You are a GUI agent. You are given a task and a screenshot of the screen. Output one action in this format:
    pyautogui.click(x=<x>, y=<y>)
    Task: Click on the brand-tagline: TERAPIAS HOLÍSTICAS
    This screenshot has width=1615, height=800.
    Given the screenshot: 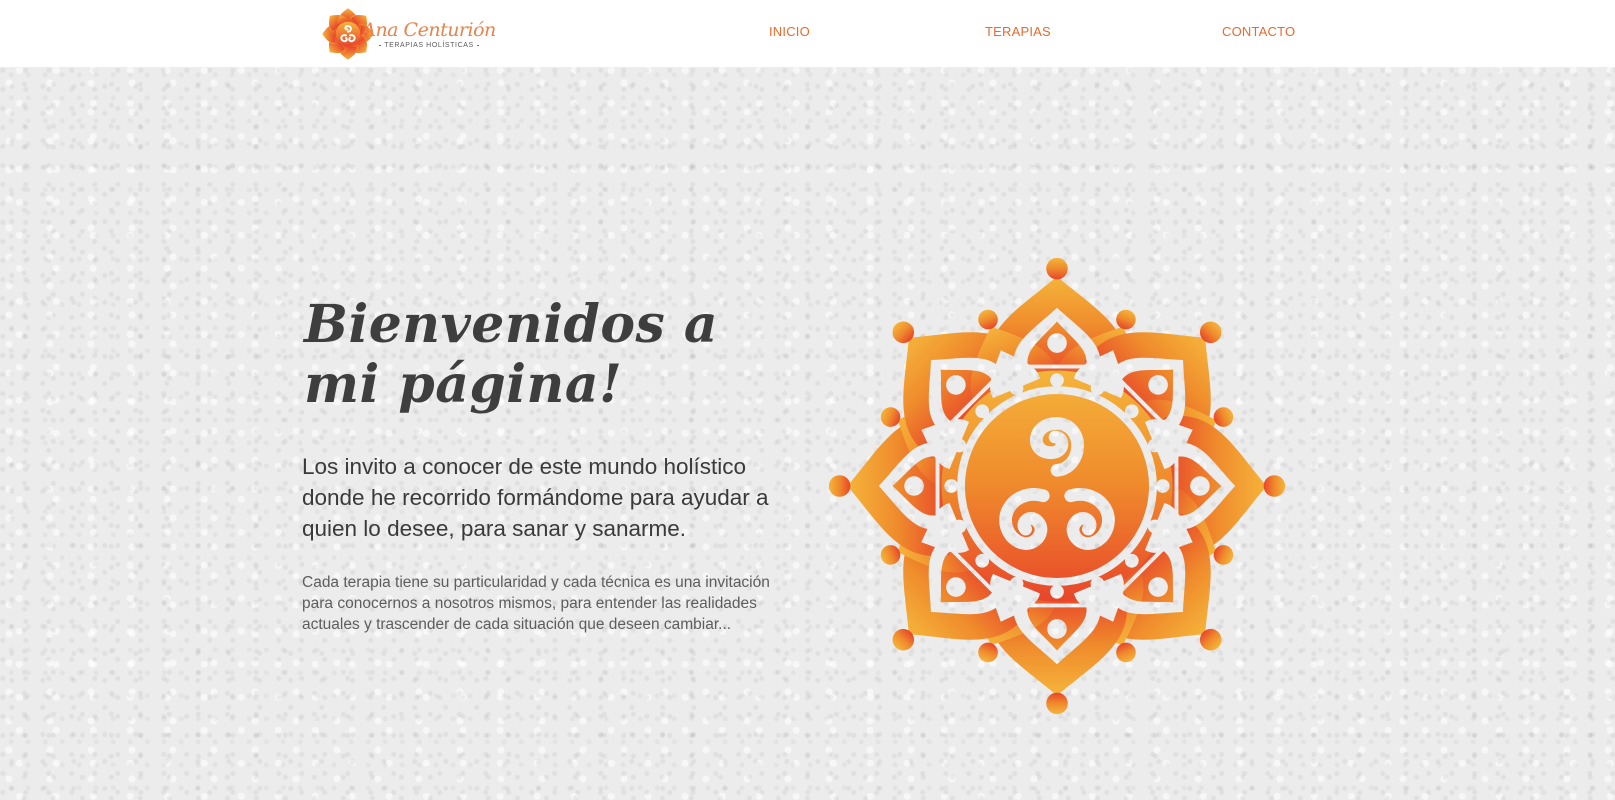 What is the action you would take?
    pyautogui.click(x=429, y=45)
    